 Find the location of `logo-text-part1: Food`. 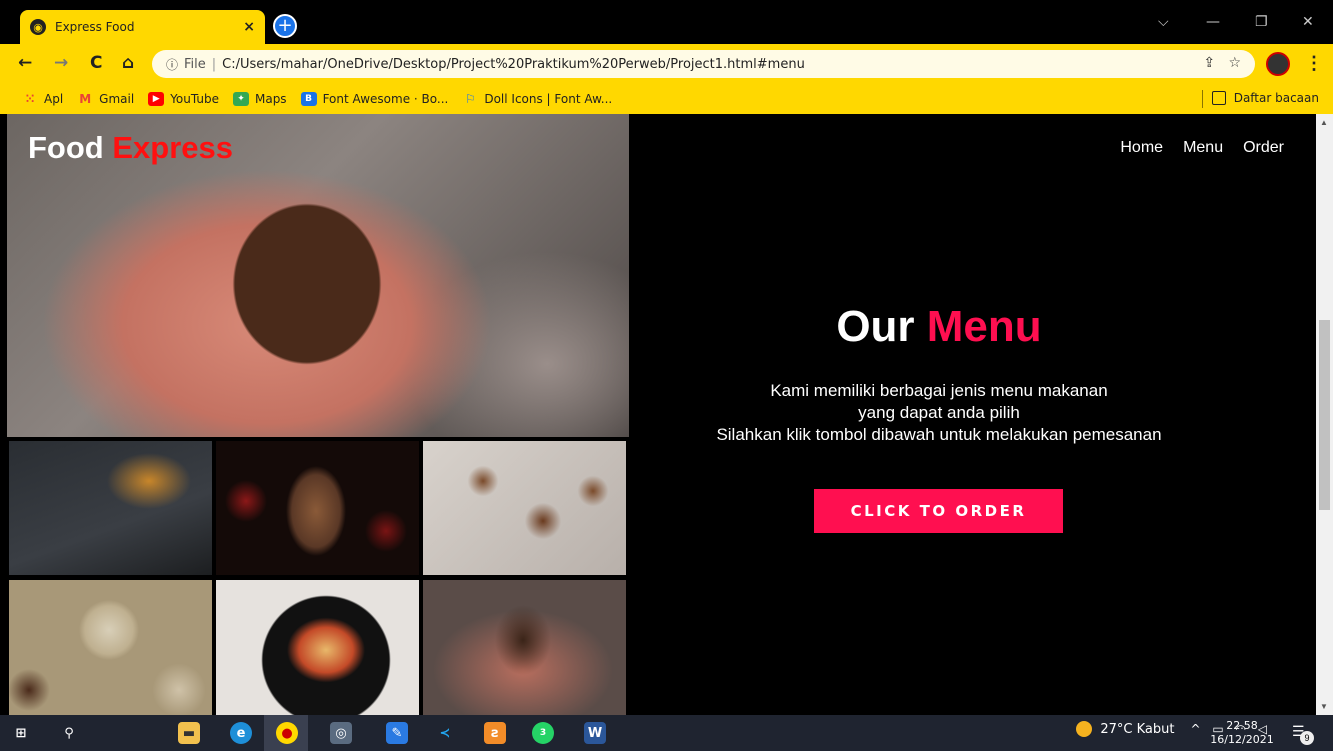

logo-text-part1: Food is located at coordinates (66, 147).